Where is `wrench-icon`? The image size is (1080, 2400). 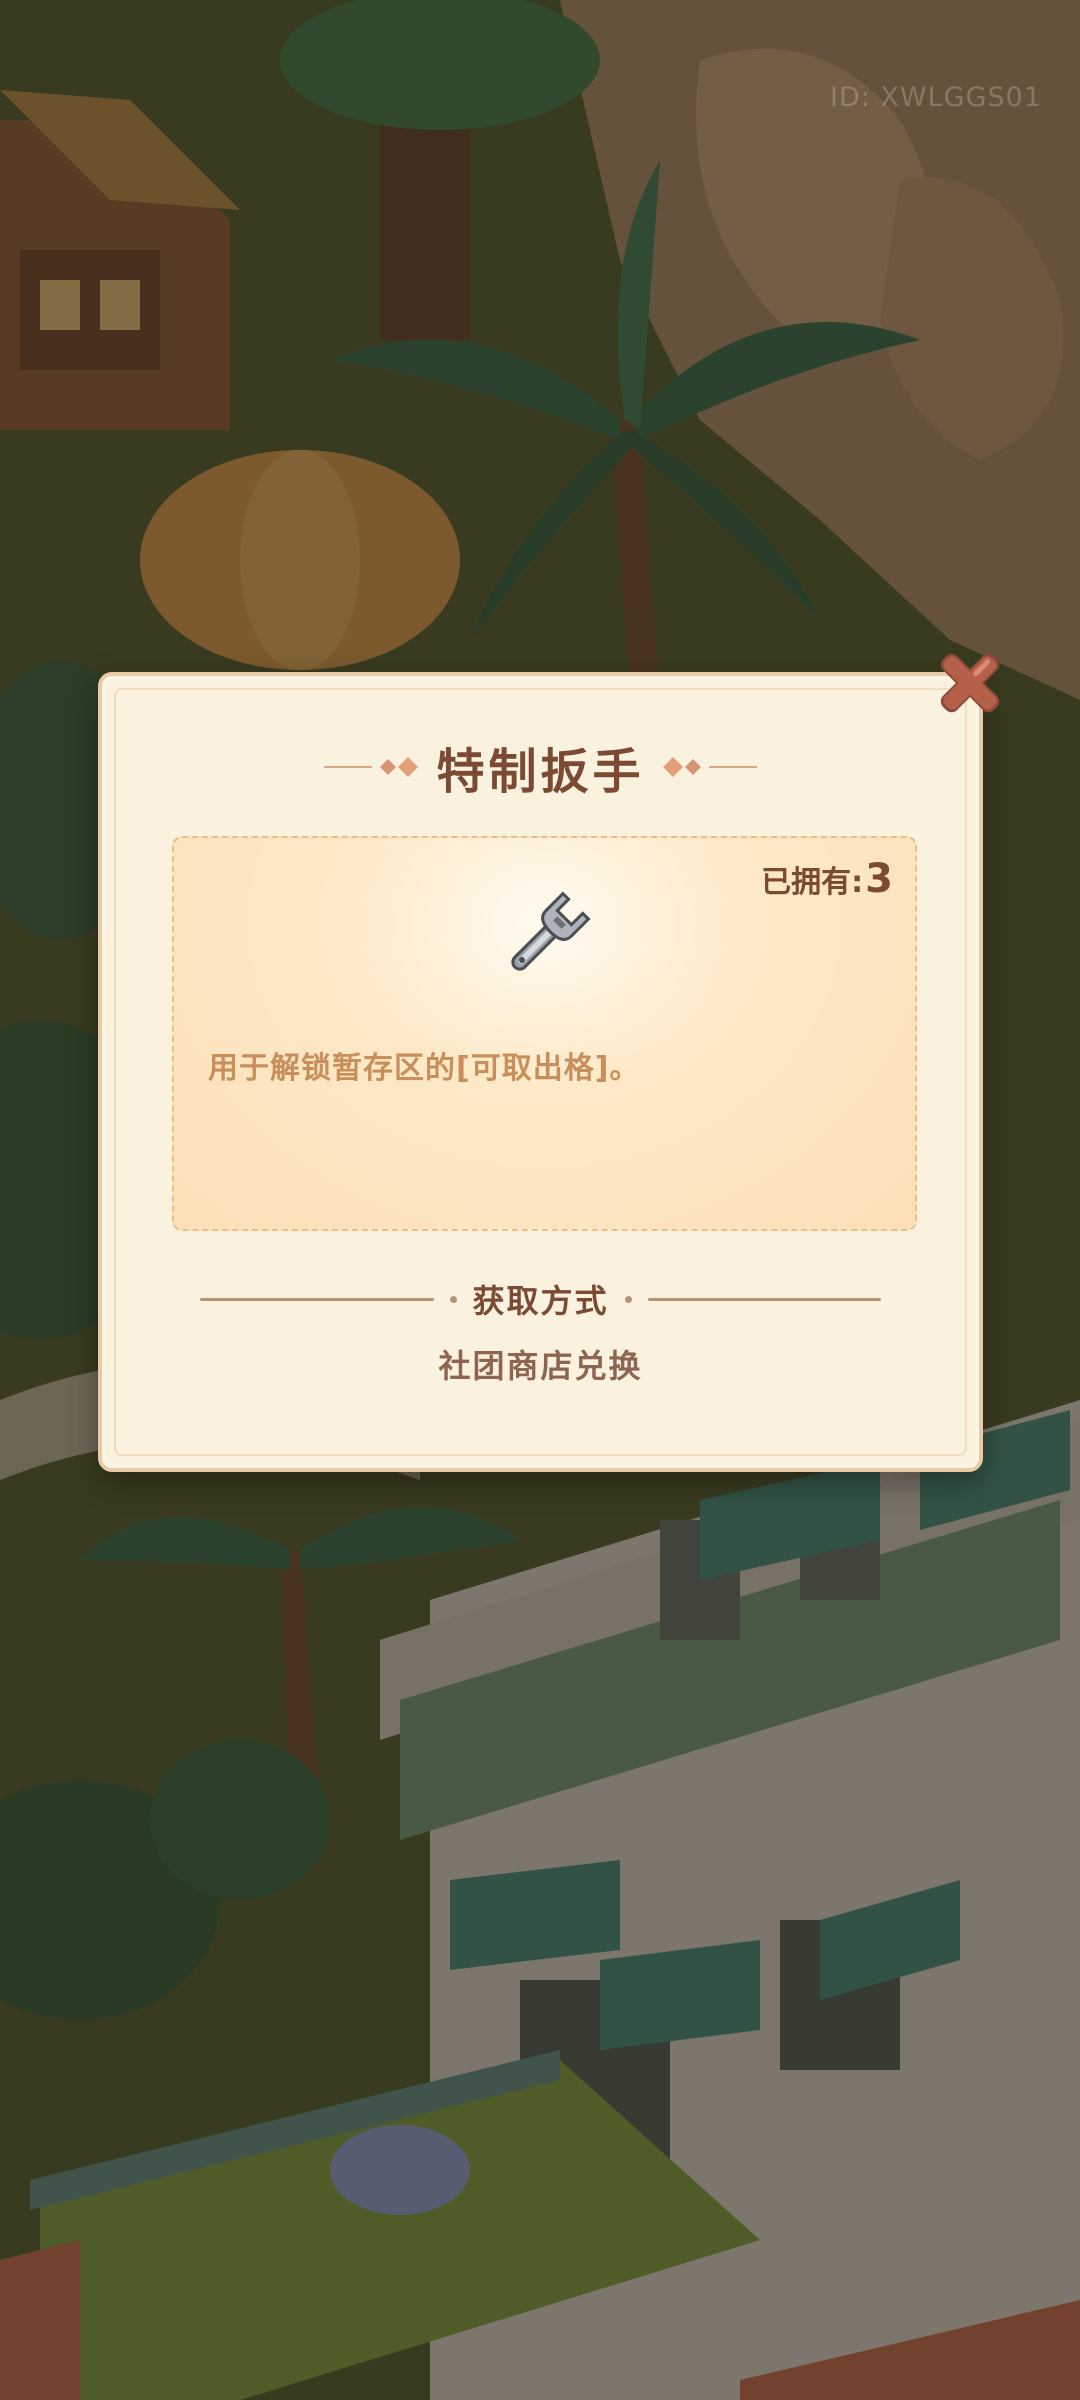 wrench-icon is located at coordinates (551, 931).